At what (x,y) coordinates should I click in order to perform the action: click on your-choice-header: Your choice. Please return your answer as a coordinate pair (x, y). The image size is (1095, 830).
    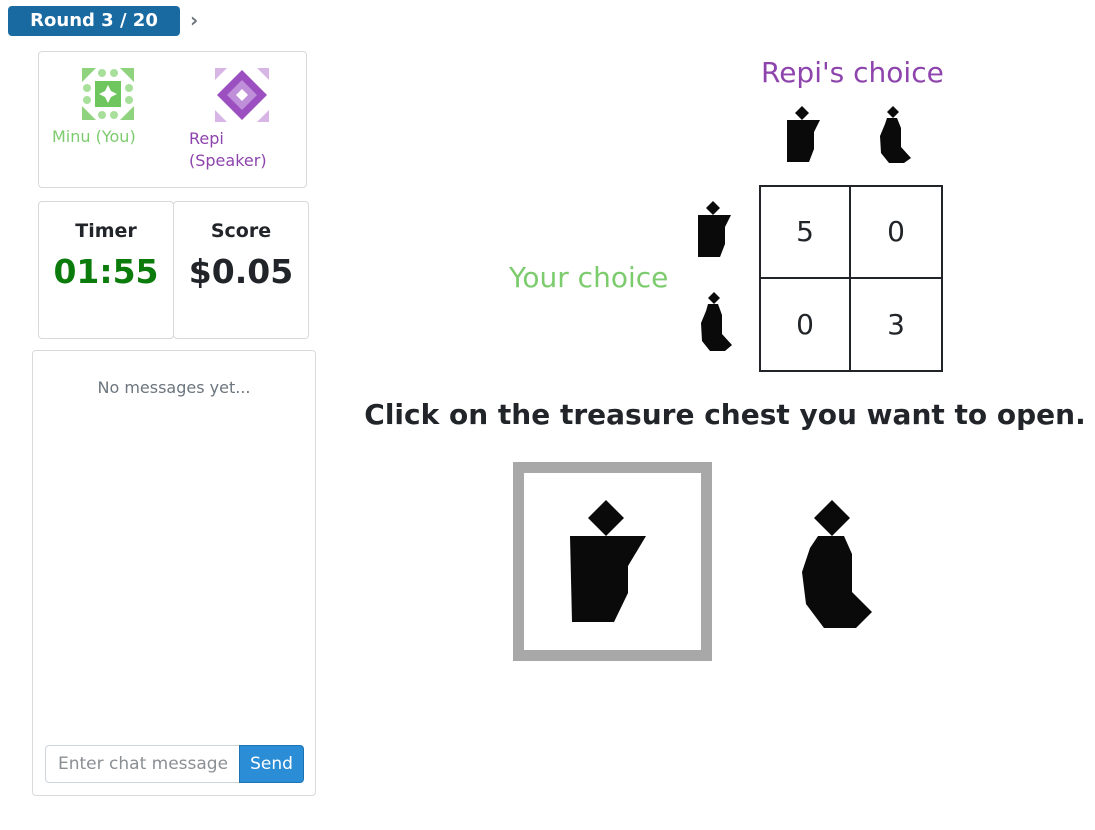
    Looking at the image, I should click on (589, 277).